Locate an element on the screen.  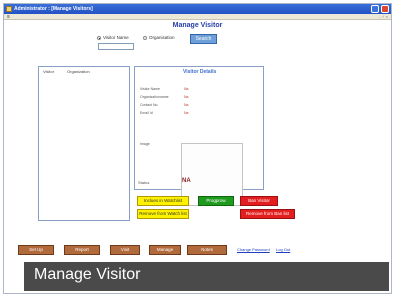
app-icon is located at coordinates (9, 9).